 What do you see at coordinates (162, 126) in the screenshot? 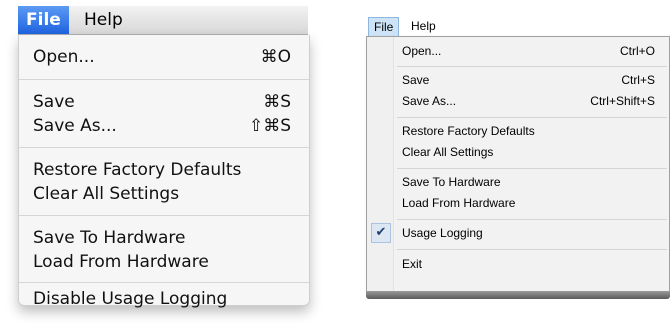
I see `mac-menu-item-save-as: Save As... ⇧⌘S` at bounding box center [162, 126].